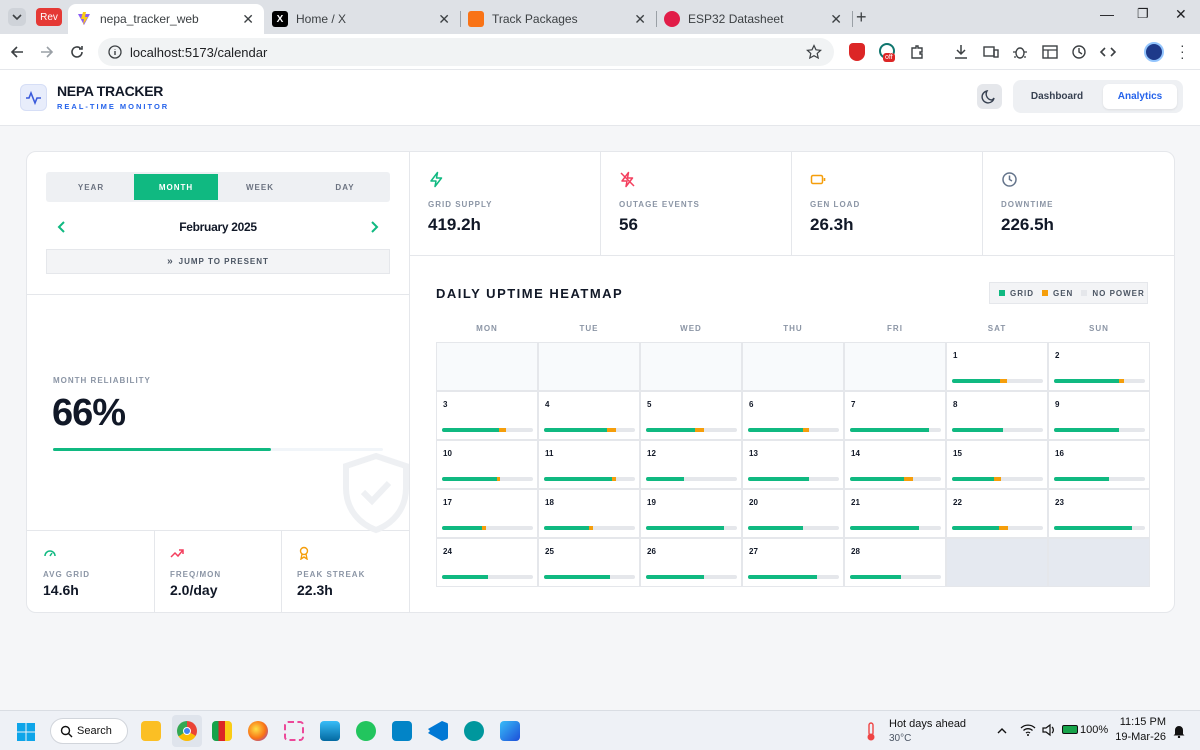  I want to click on whatsapp-icon, so click(366, 731).